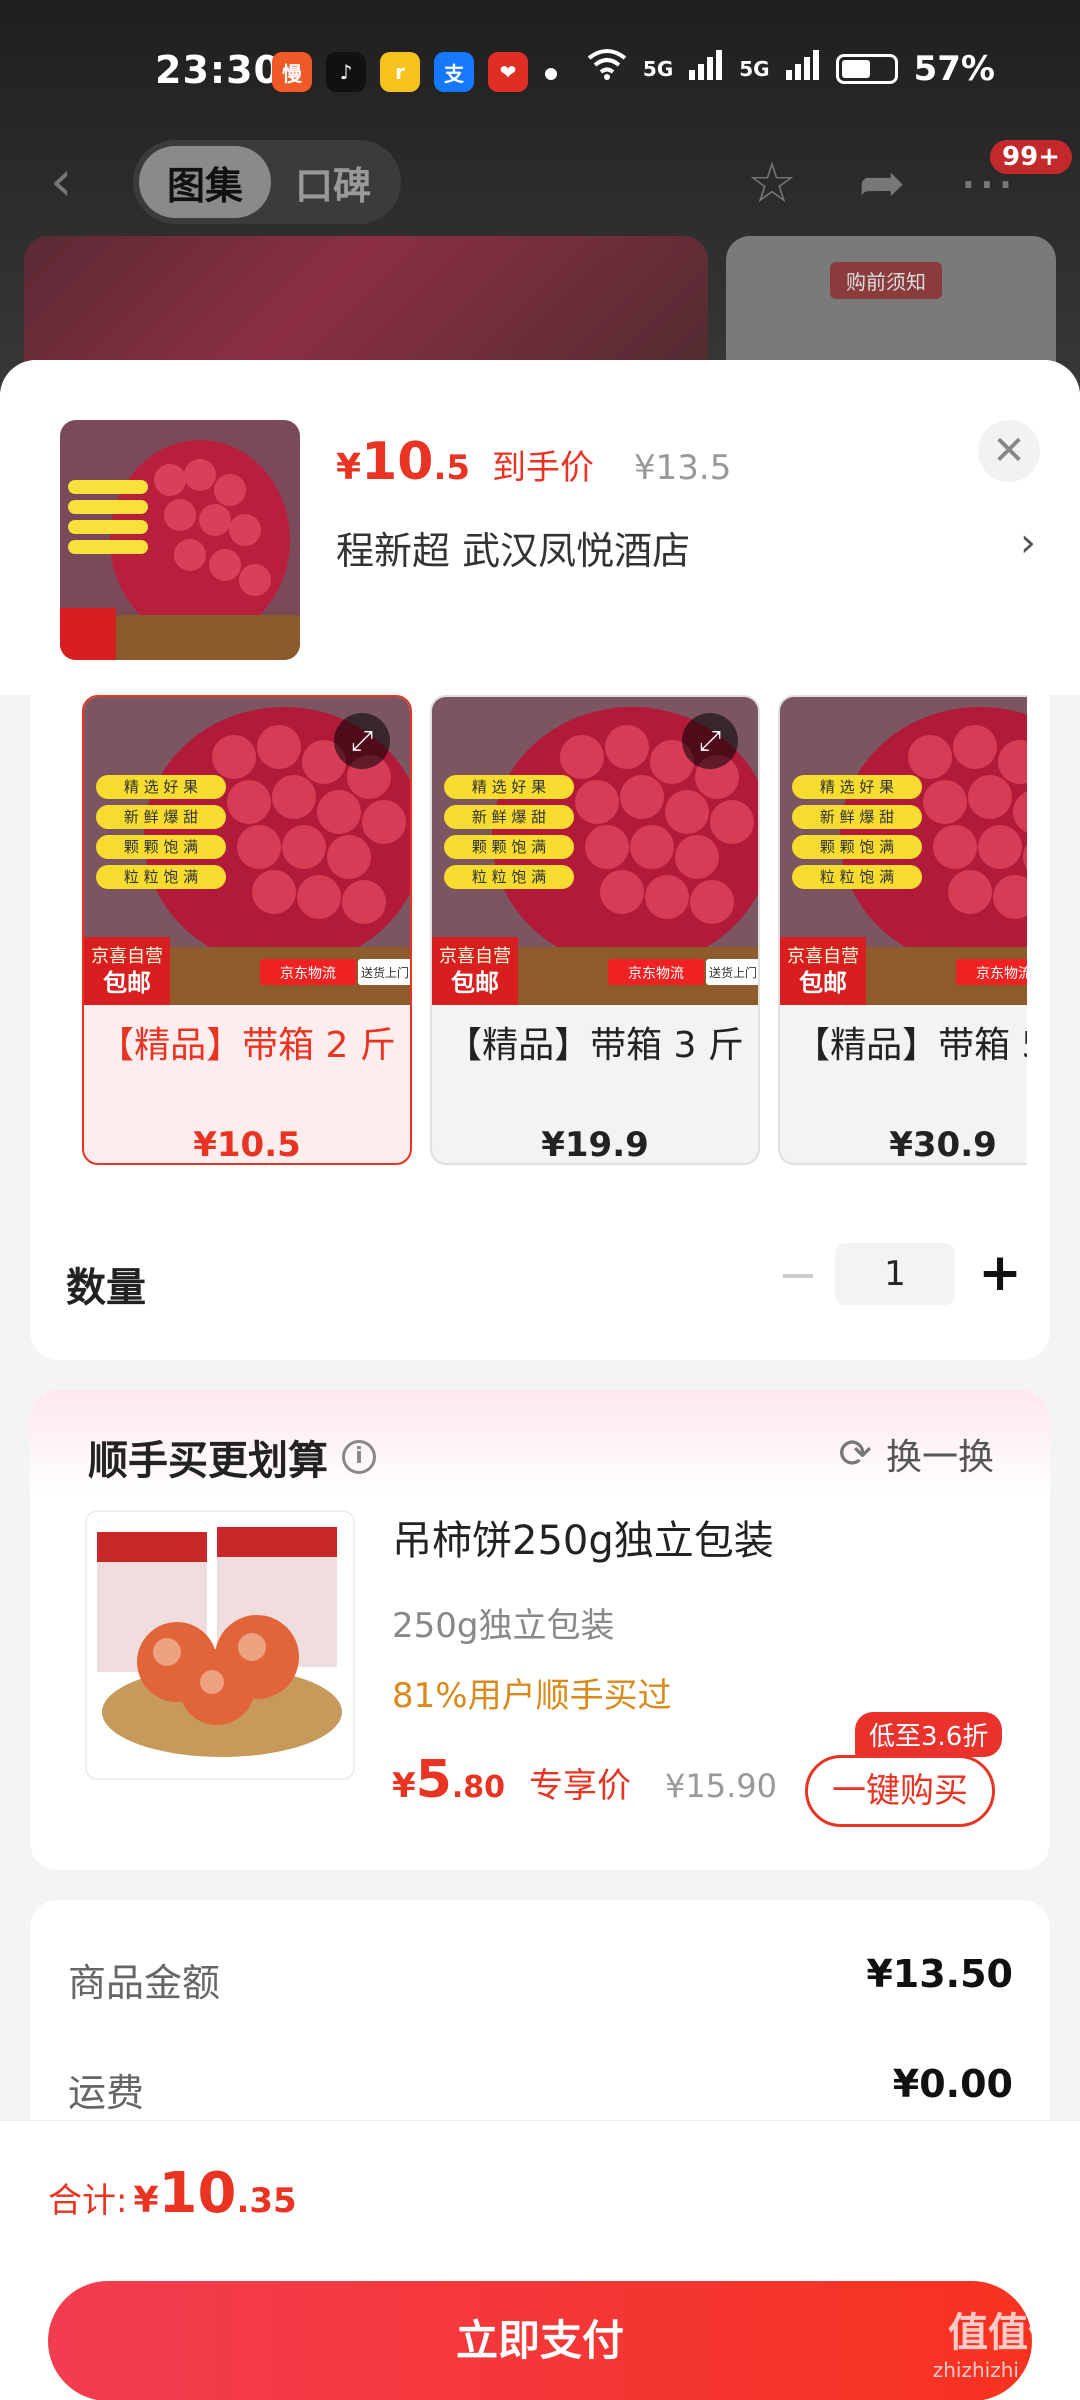 This screenshot has height=2400, width=1080. Describe the element at coordinates (540, 2089) in the screenshot. I see `summary-row: 运费 ¥0.00` at that location.